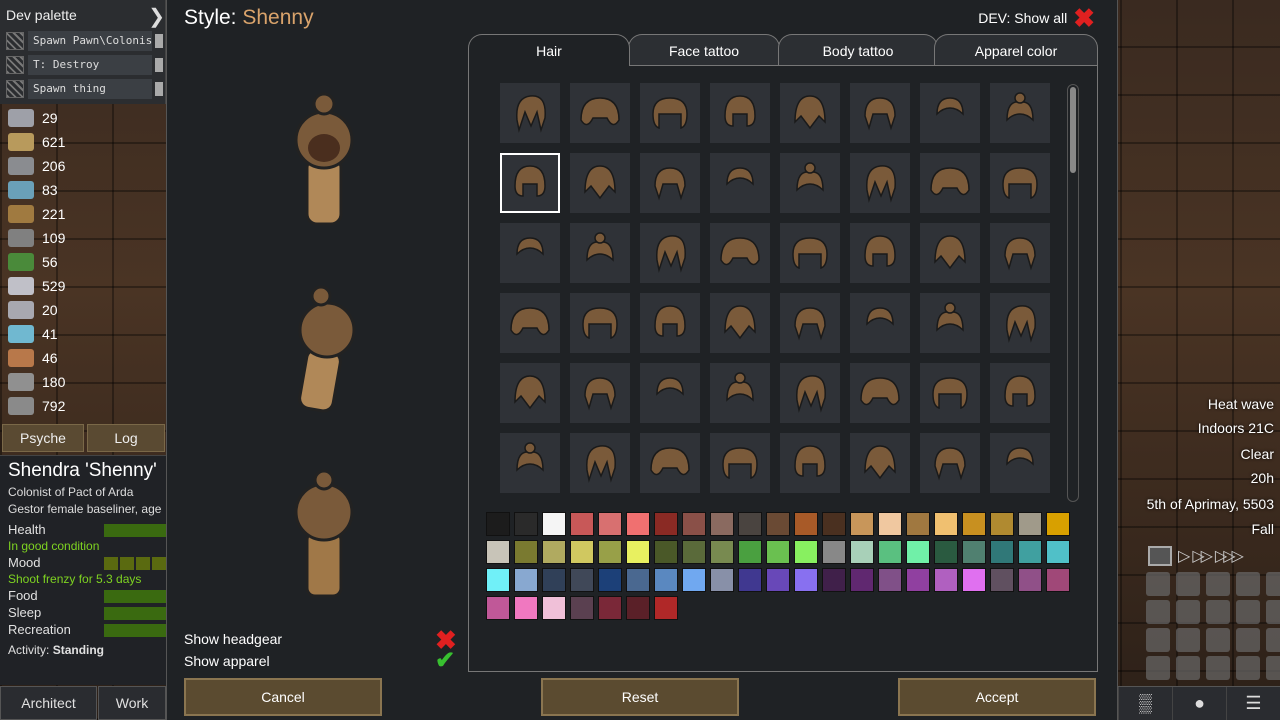  I want to click on psyche-tab: Psyche, so click(43, 438).